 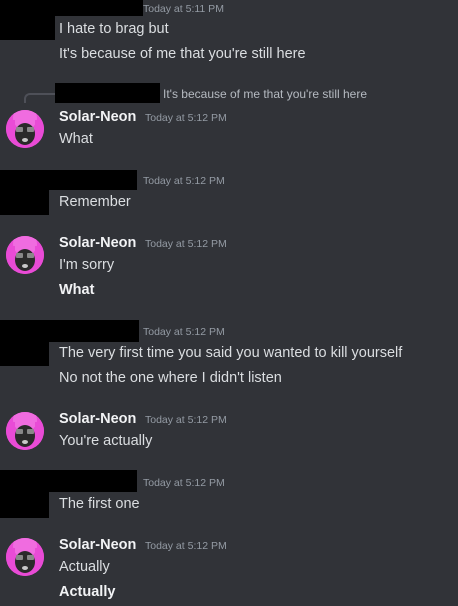 I want to click on message-text: I hate to brag but, so click(x=114, y=29).